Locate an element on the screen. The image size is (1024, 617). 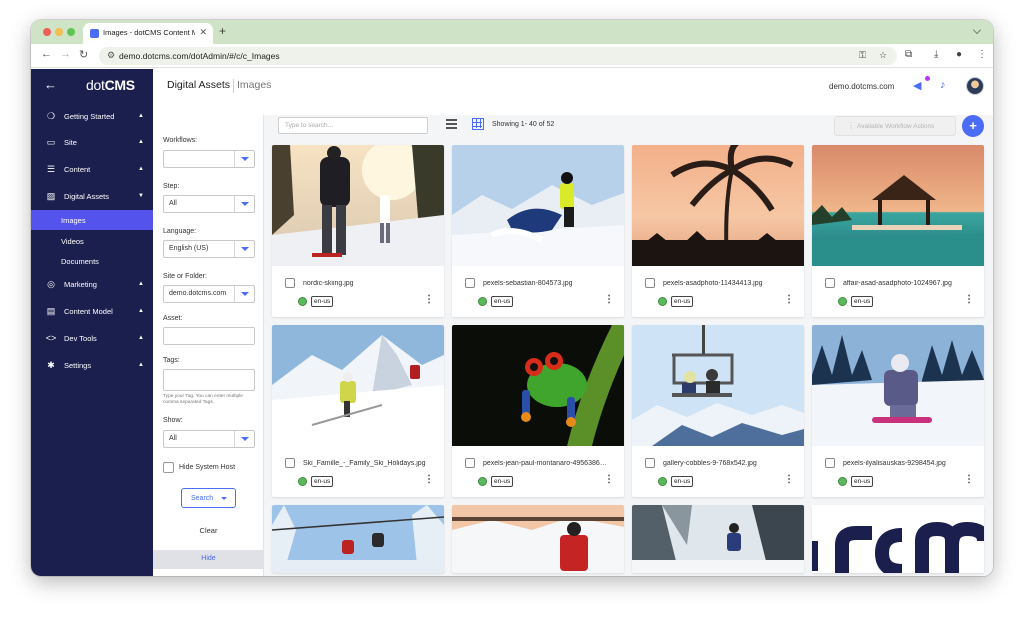
language-dropdown: English (US) is located at coordinates (209, 249).